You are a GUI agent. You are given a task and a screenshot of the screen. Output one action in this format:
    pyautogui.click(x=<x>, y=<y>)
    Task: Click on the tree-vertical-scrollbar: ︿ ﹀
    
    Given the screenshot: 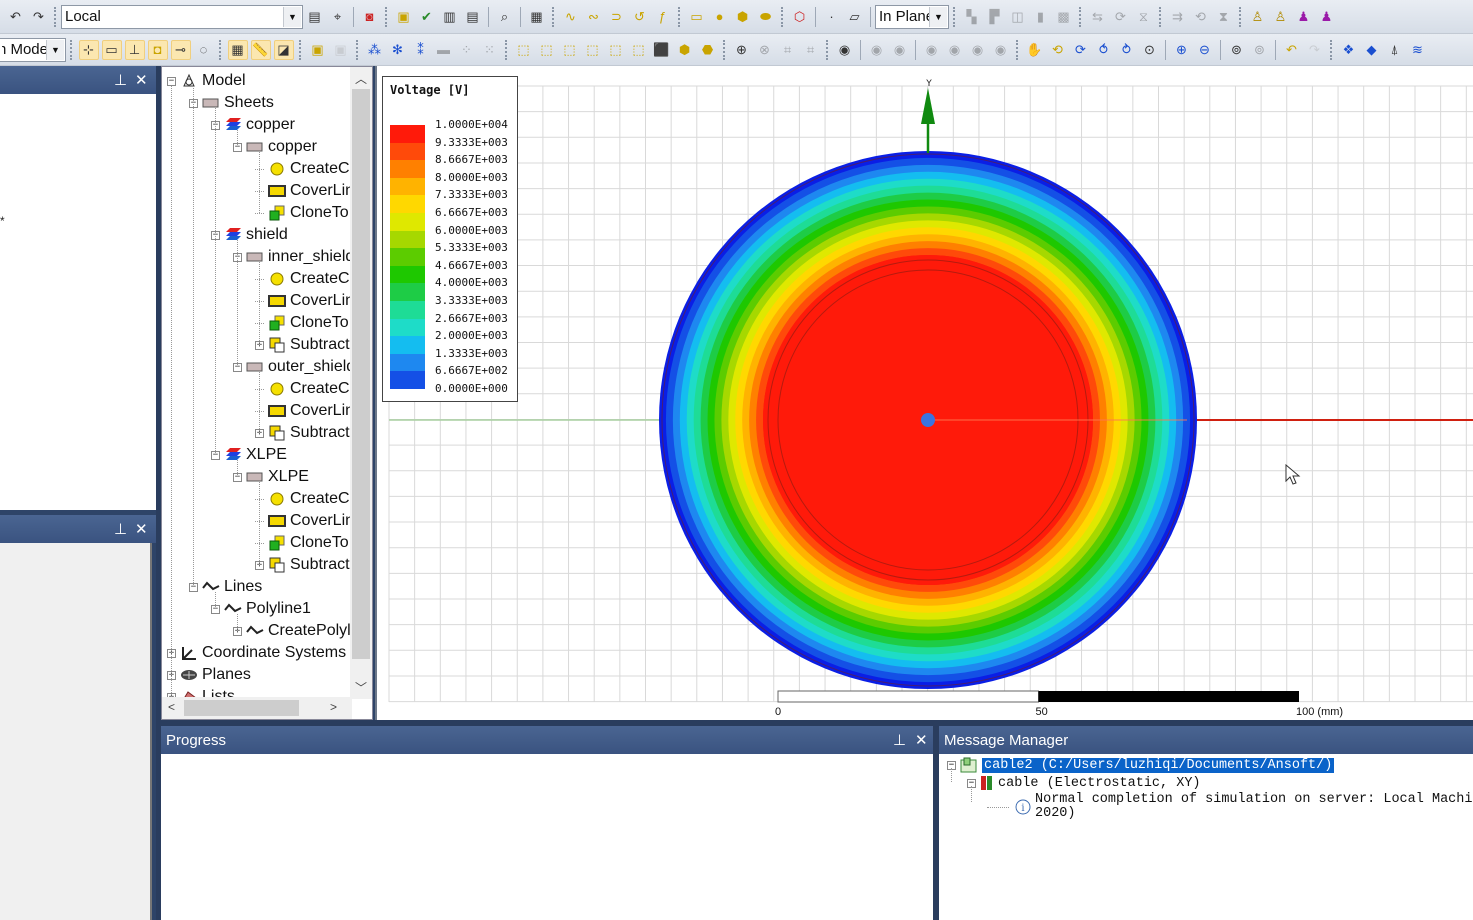 What is the action you would take?
    pyautogui.click(x=361, y=383)
    